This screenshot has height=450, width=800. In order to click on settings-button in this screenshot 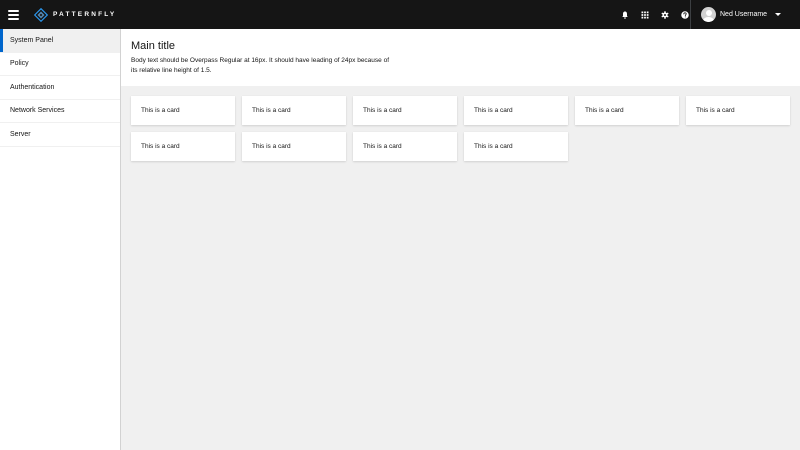, I will do `click(664, 14)`.